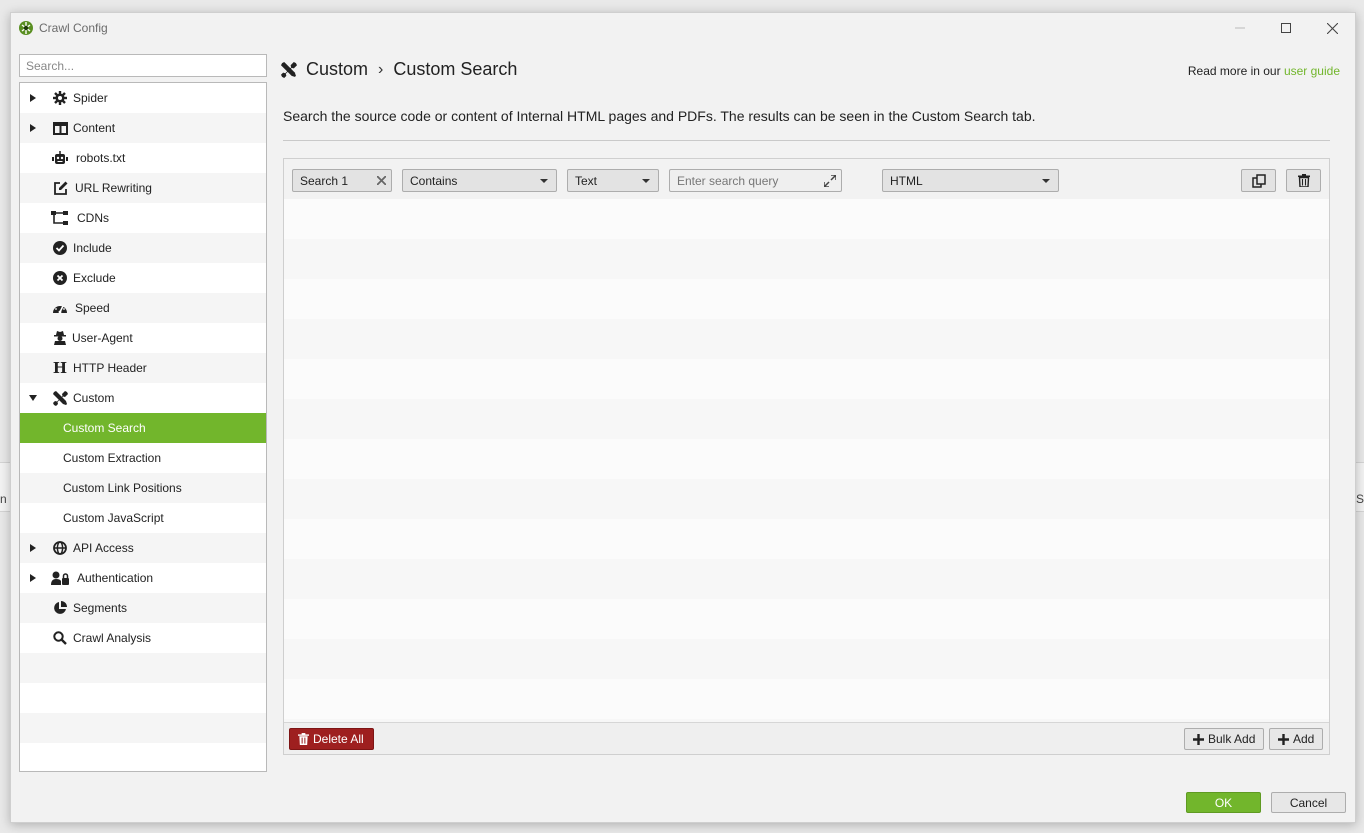  Describe the element at coordinates (143, 458) in the screenshot. I see `sidebar-item-custom-extraction: Custom Extraction` at that location.